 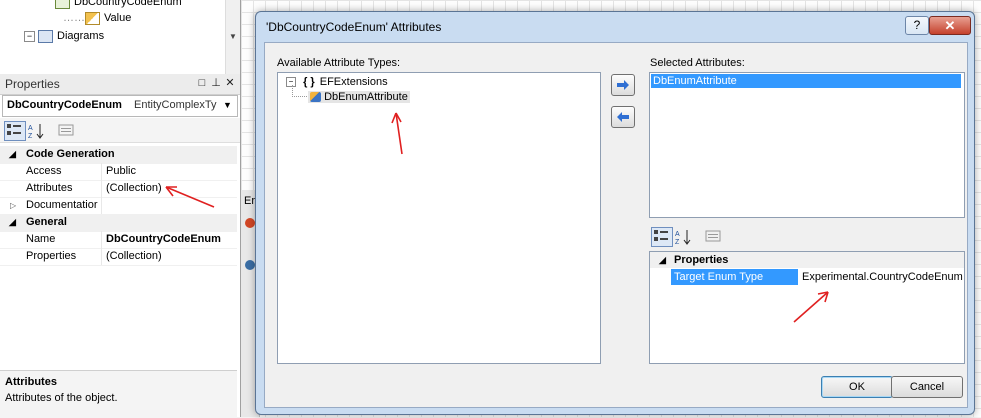 I want to click on ok-button: OK, so click(x=857, y=387).